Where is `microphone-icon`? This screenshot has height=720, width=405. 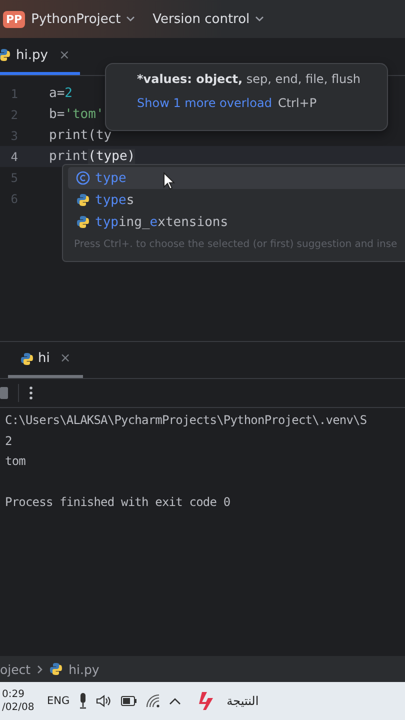 microphone-icon is located at coordinates (82, 701).